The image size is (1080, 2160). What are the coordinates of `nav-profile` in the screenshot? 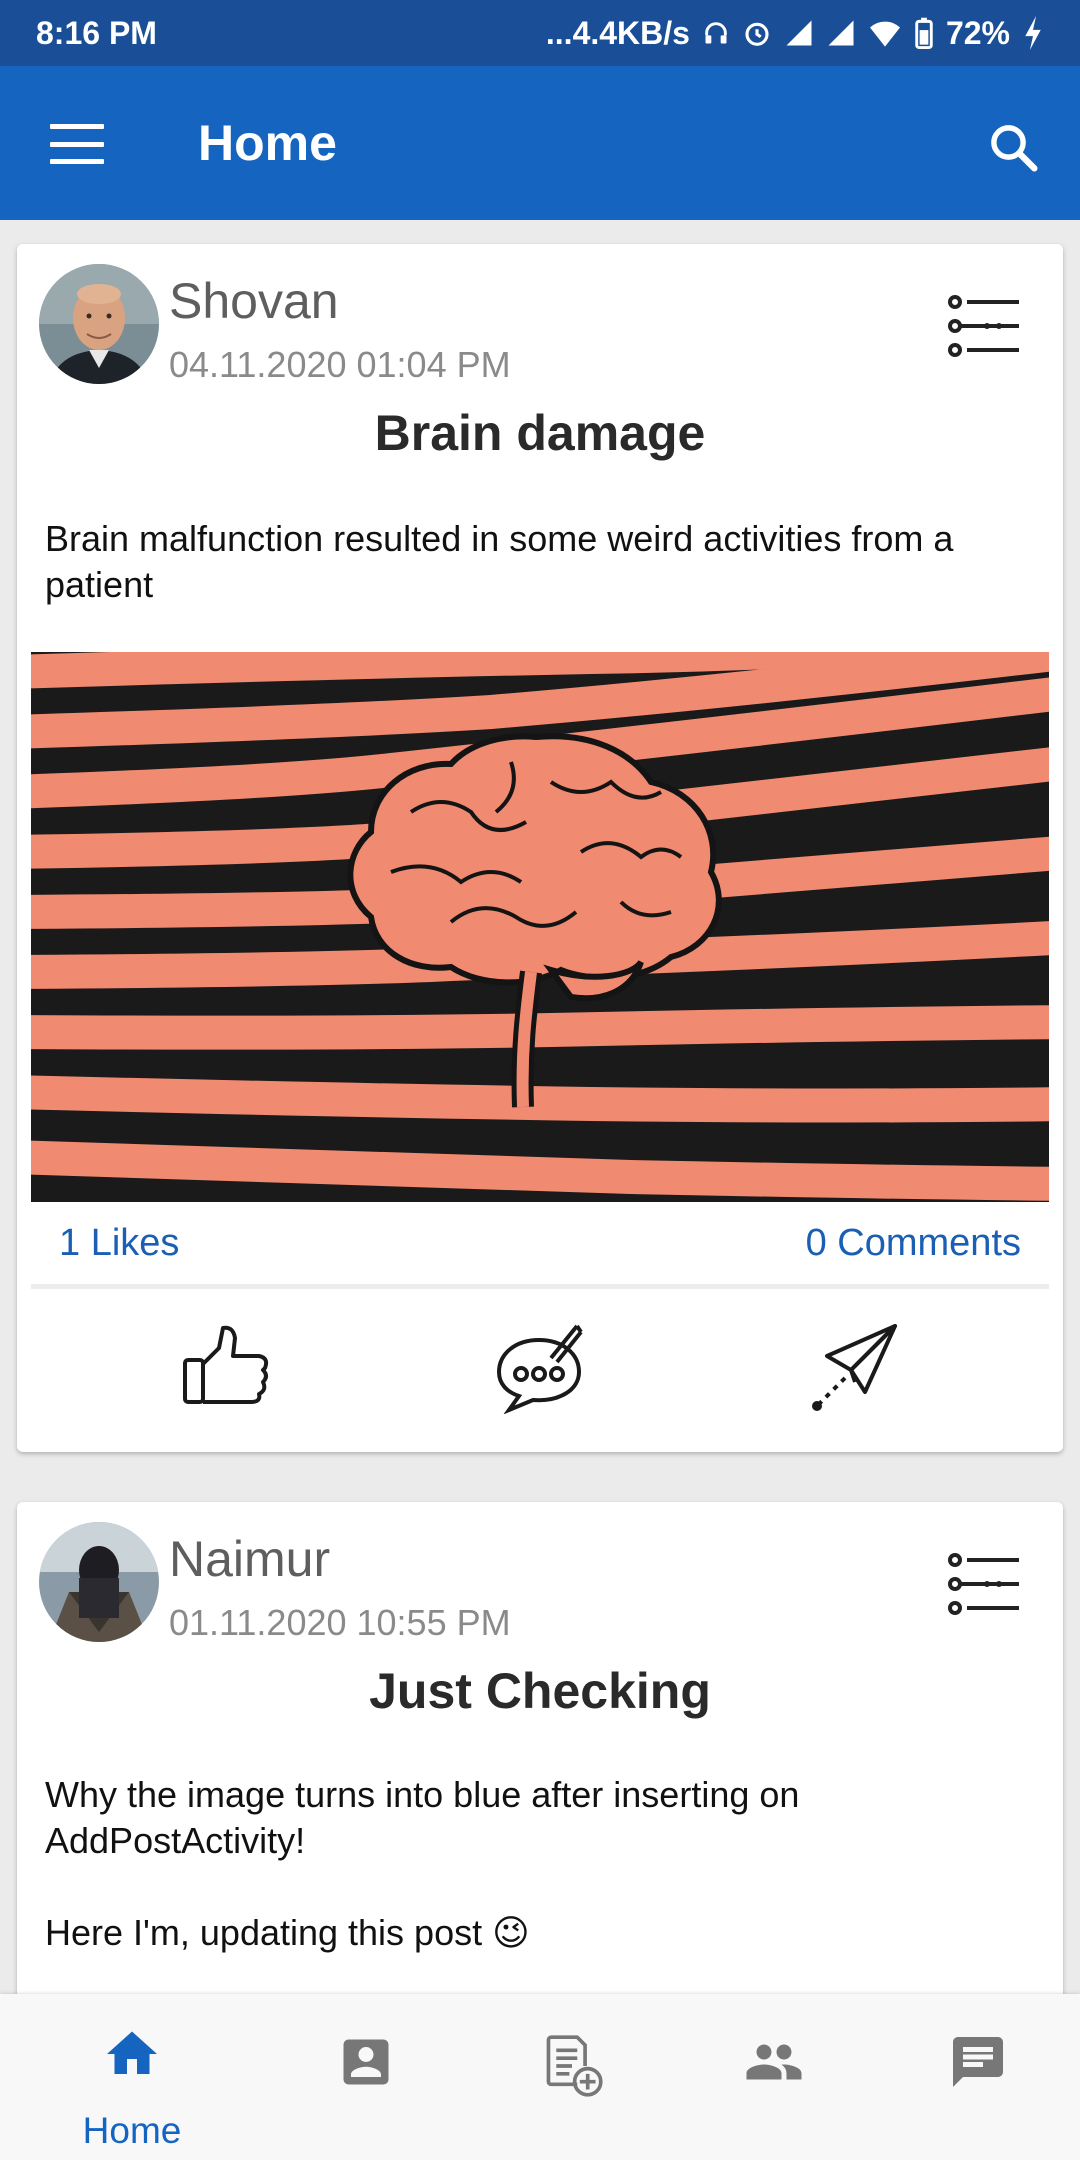 It's located at (366, 2077).